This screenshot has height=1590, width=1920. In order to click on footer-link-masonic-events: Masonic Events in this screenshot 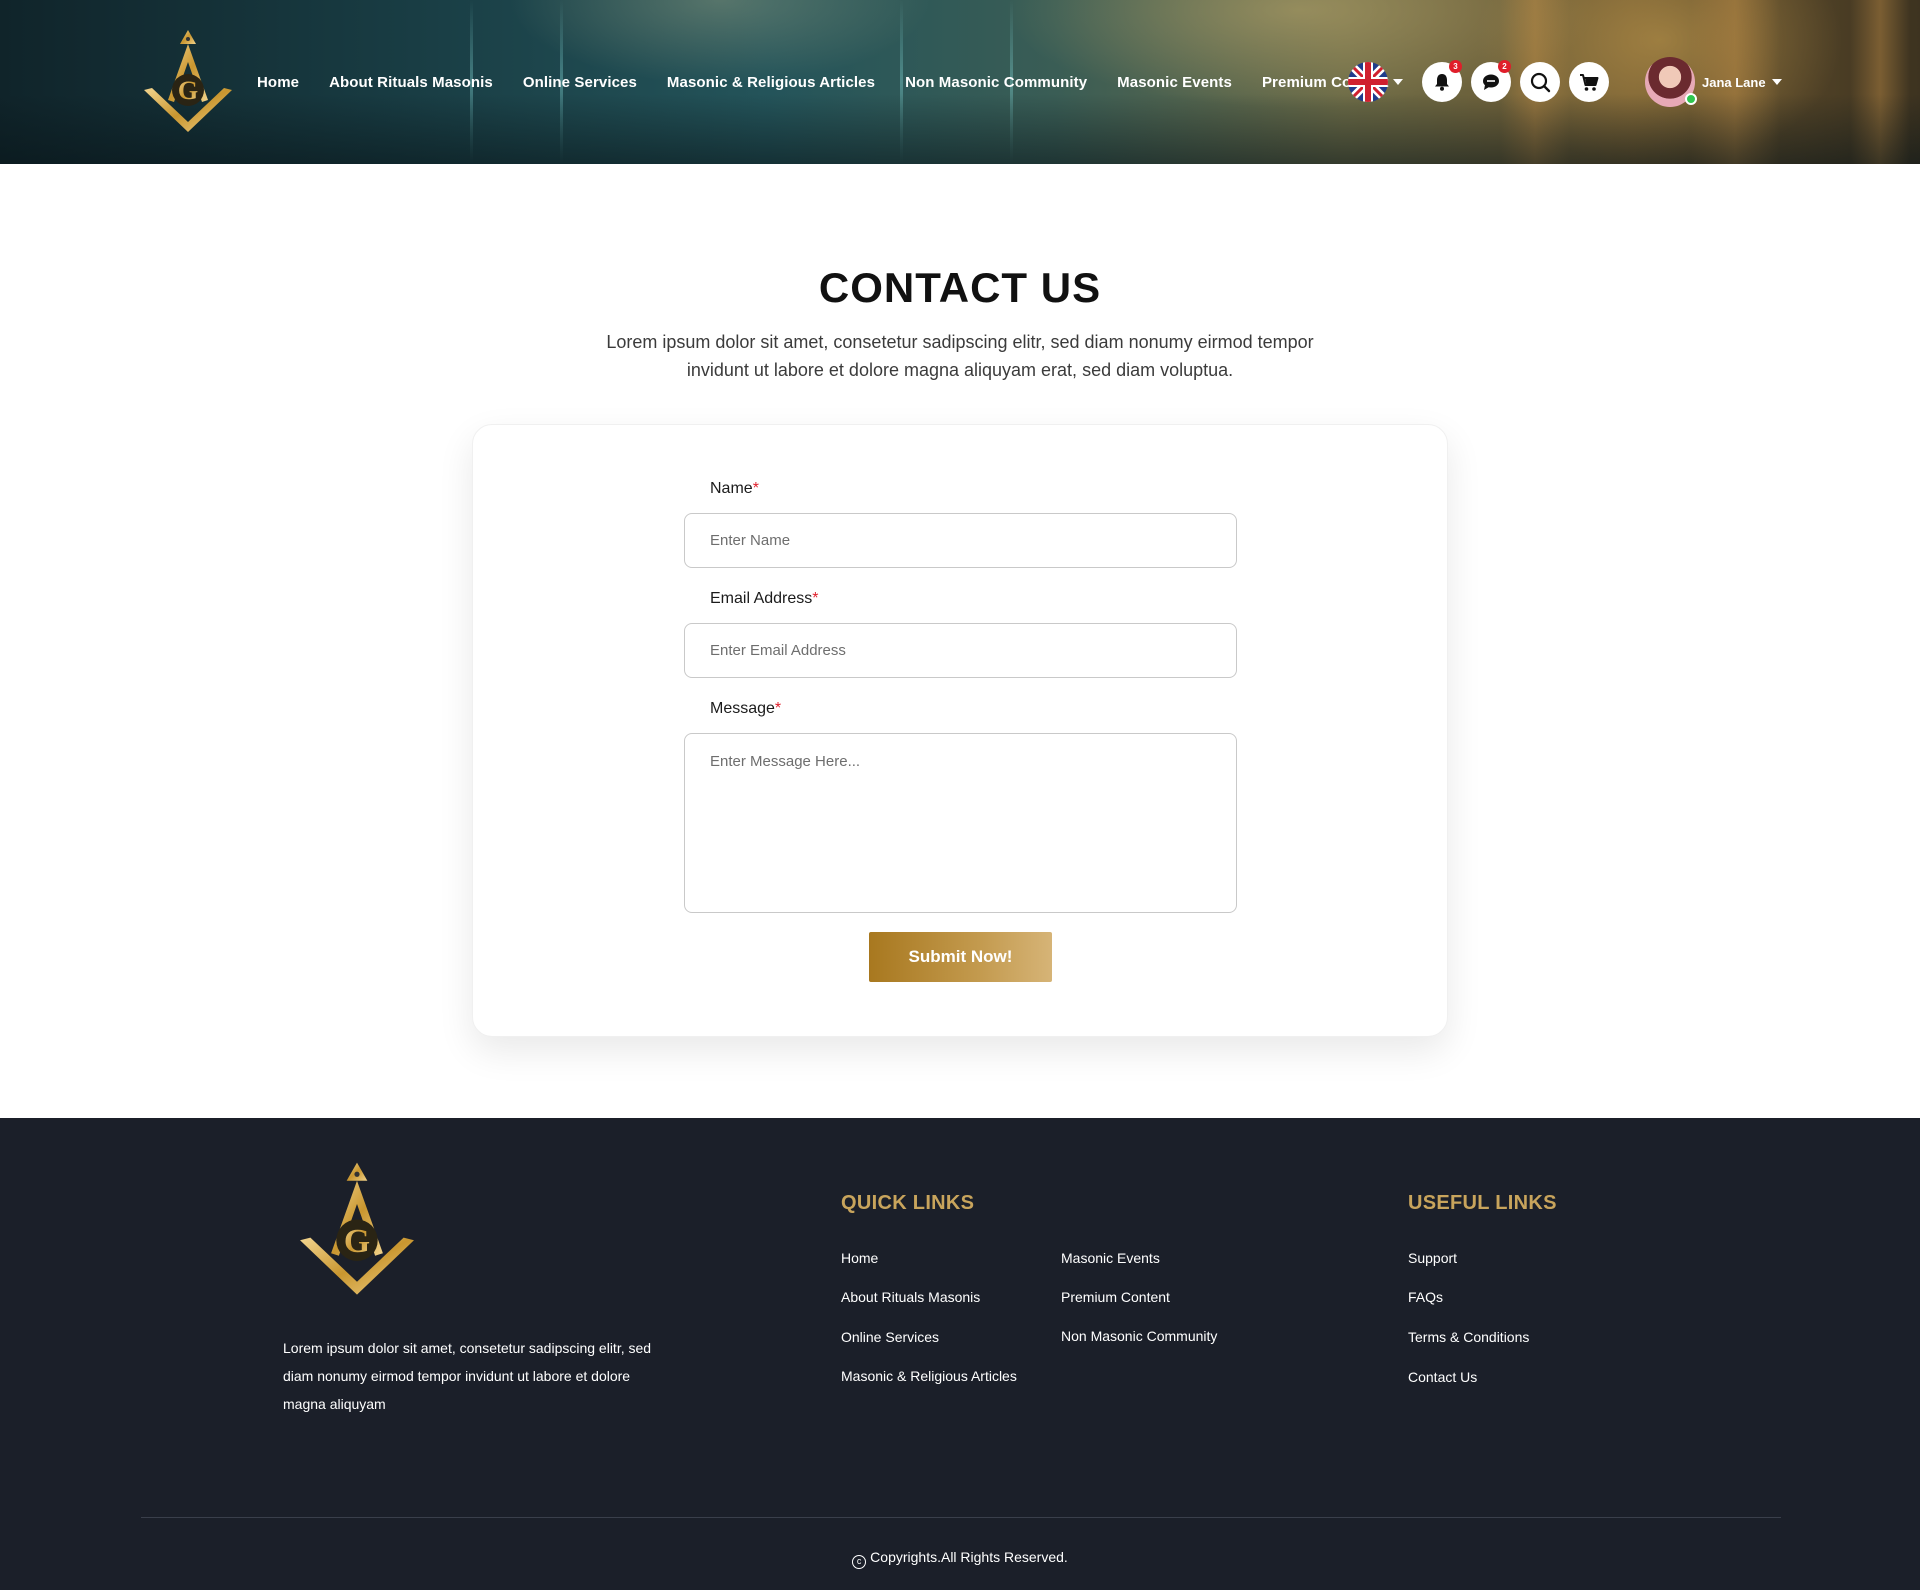, I will do `click(1110, 1258)`.